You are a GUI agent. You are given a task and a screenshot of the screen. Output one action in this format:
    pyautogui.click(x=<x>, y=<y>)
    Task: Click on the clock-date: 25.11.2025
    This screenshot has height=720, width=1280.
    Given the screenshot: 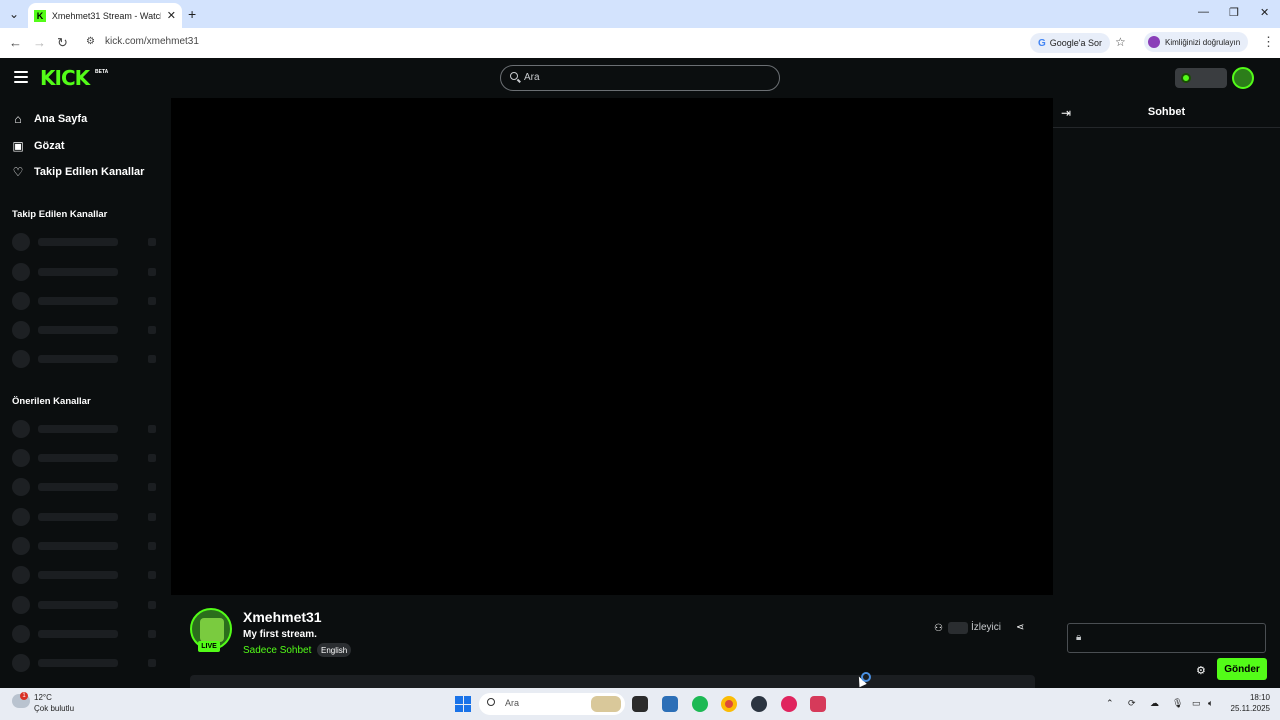 What is the action you would take?
    pyautogui.click(x=1248, y=708)
    